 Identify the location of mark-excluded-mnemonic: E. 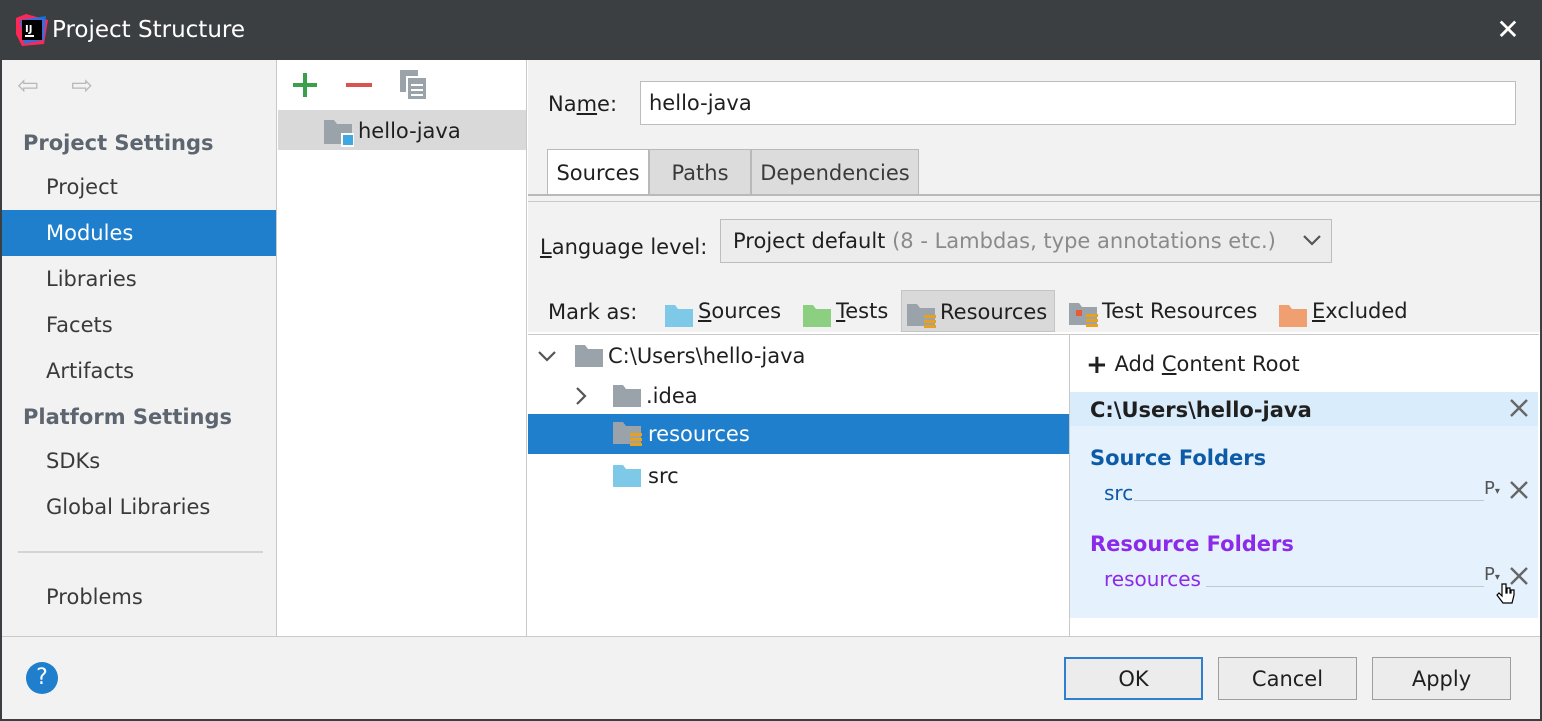
(1319, 311).